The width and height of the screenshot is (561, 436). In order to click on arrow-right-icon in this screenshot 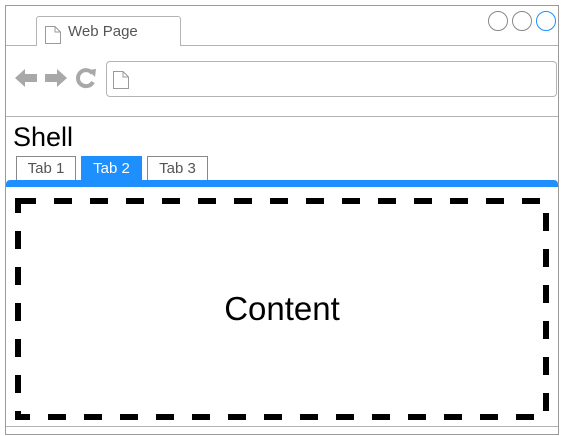, I will do `click(56, 78)`.